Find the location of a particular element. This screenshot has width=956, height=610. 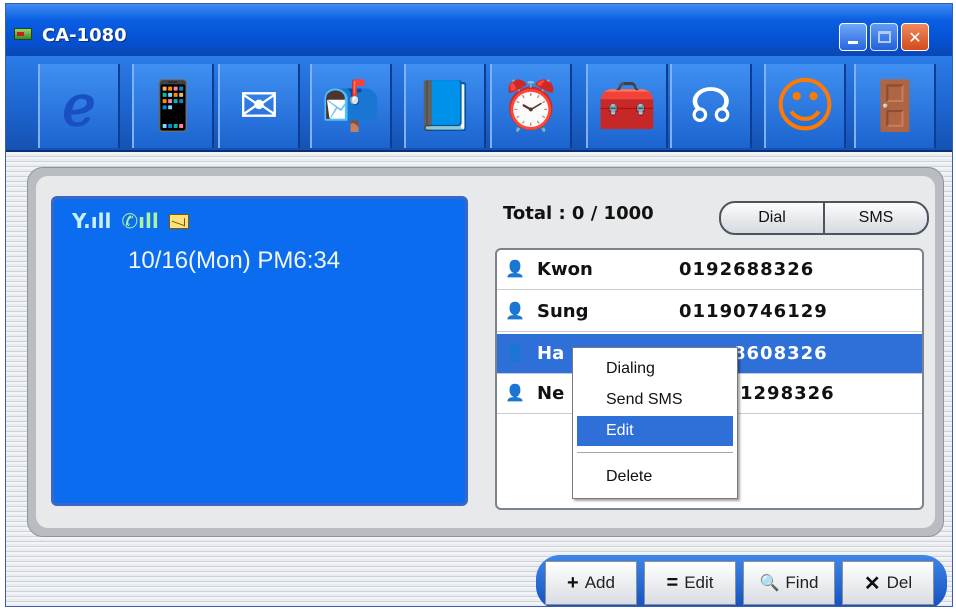

edit-button: = Edit is located at coordinates (690, 583).